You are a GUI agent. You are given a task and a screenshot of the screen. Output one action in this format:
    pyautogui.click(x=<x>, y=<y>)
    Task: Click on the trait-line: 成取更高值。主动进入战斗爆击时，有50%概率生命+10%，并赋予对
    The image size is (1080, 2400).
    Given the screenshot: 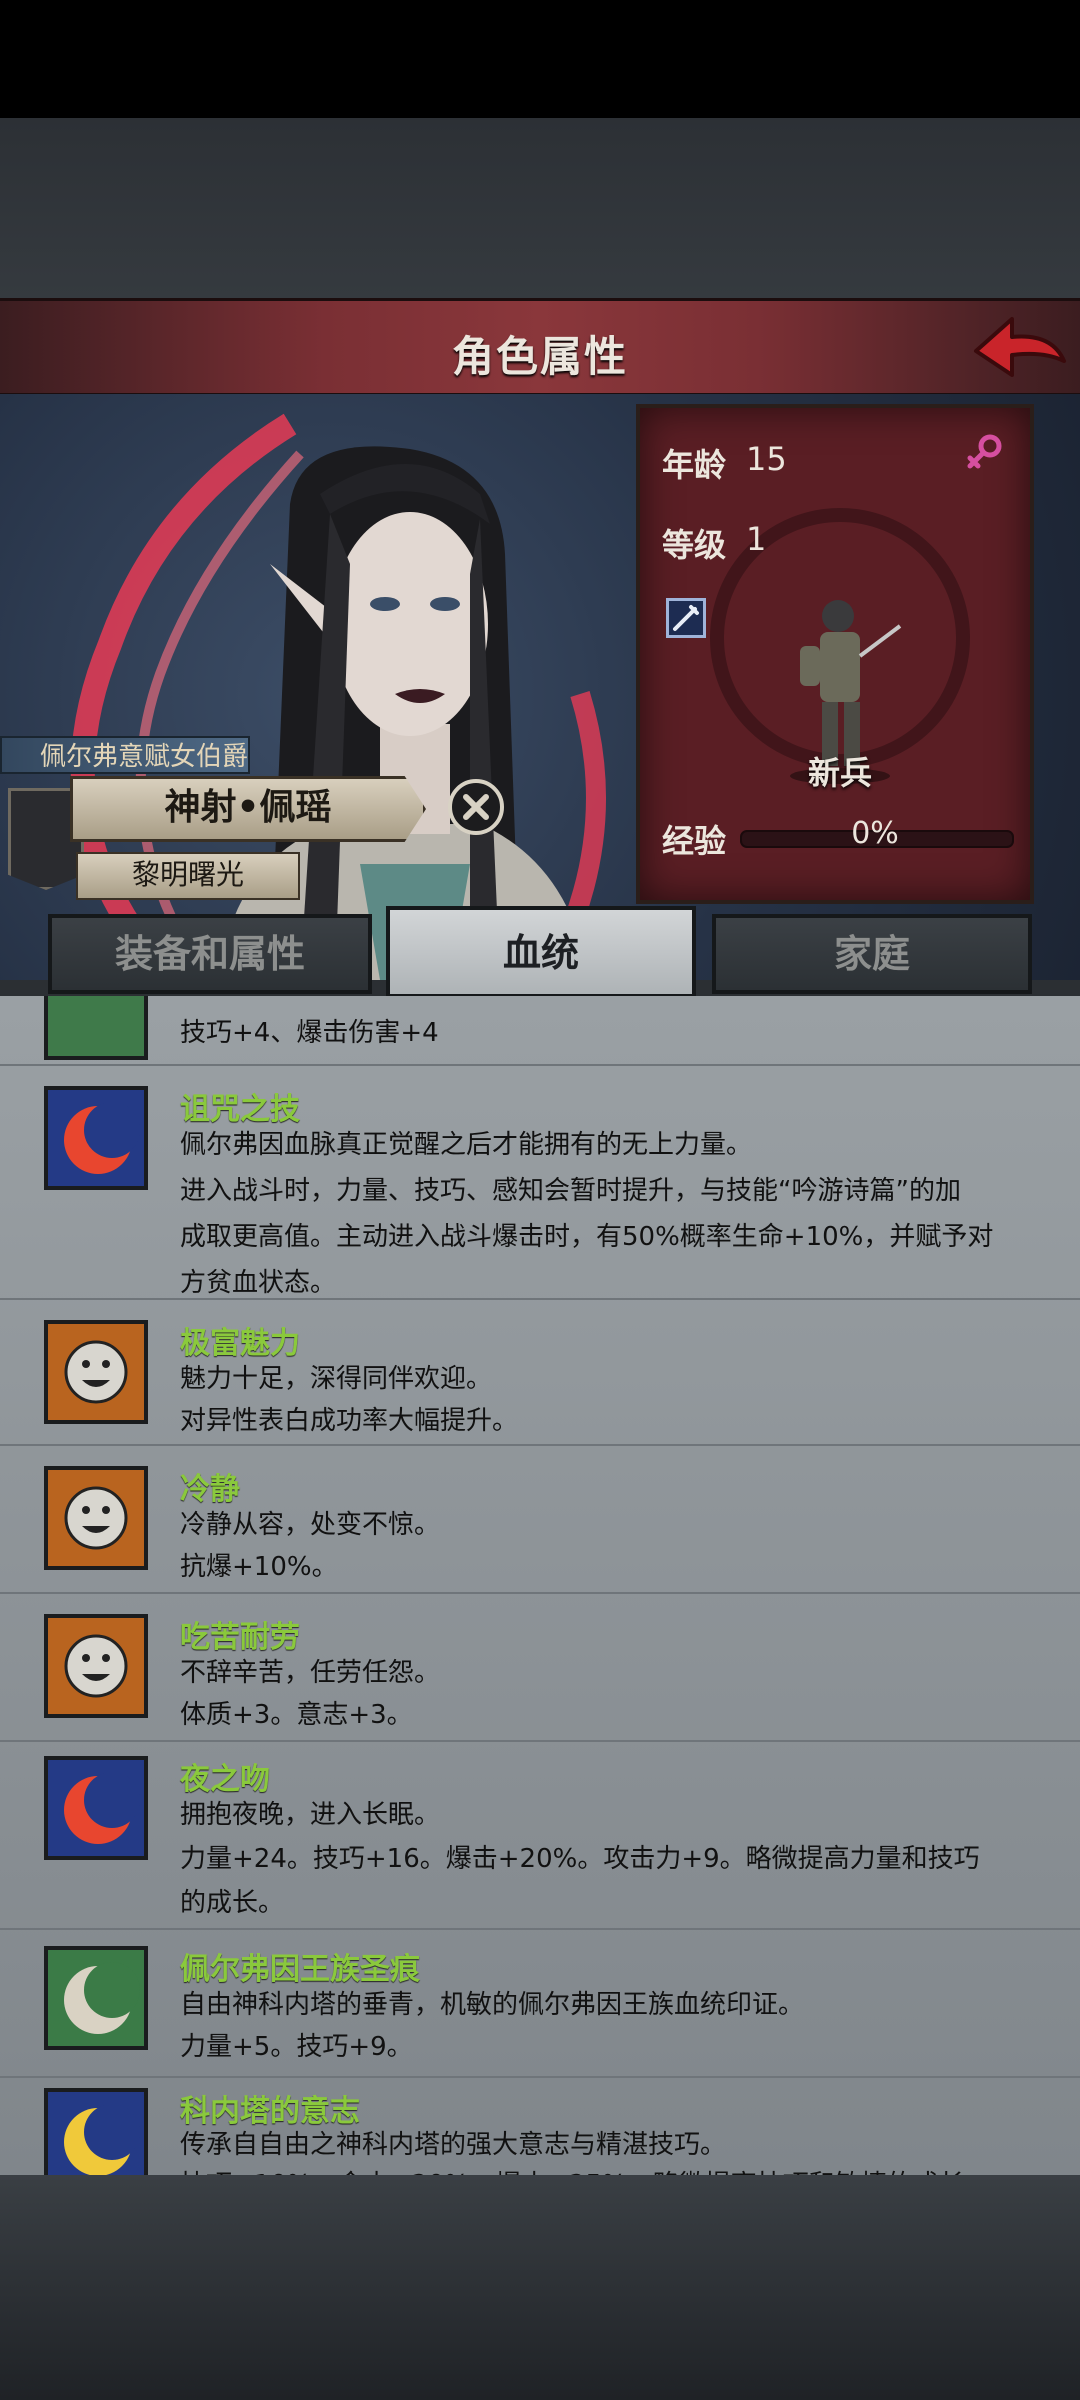 What is the action you would take?
    pyautogui.click(x=587, y=1237)
    